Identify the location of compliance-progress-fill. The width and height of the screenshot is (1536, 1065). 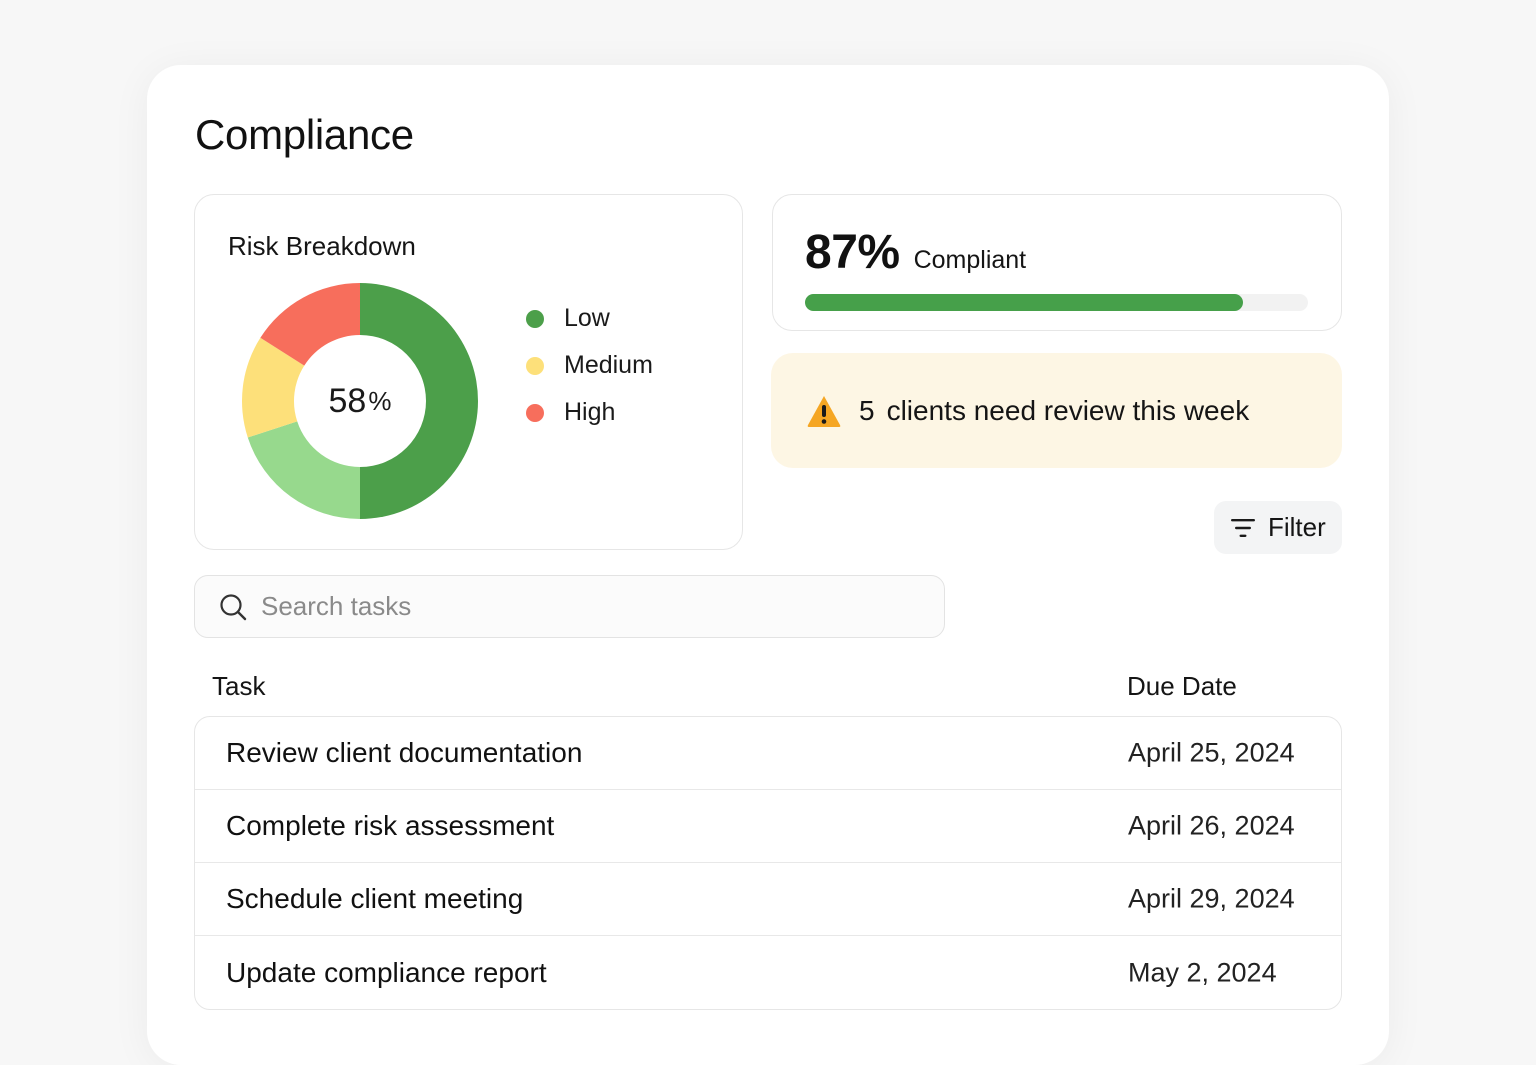
(1024, 302).